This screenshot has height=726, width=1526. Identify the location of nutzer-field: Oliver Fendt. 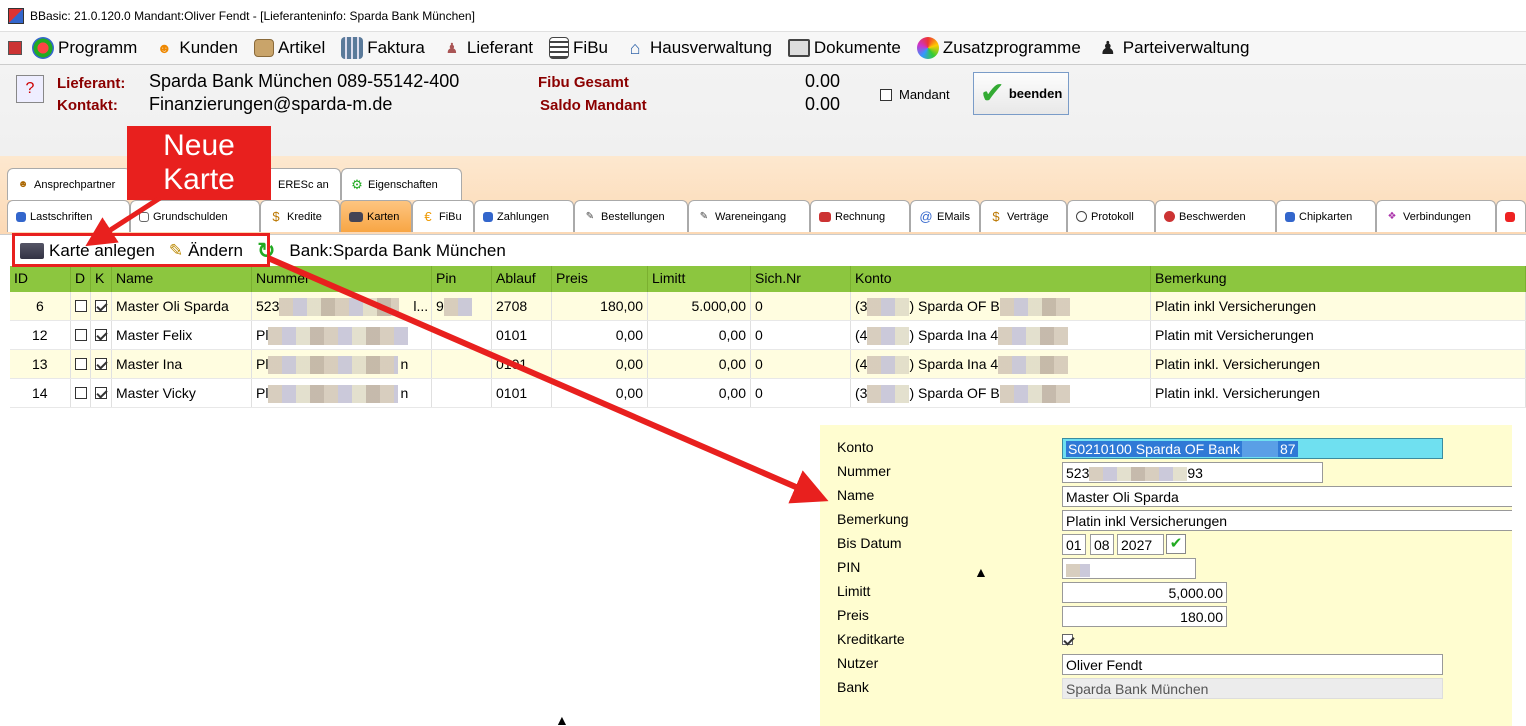
(1252, 664).